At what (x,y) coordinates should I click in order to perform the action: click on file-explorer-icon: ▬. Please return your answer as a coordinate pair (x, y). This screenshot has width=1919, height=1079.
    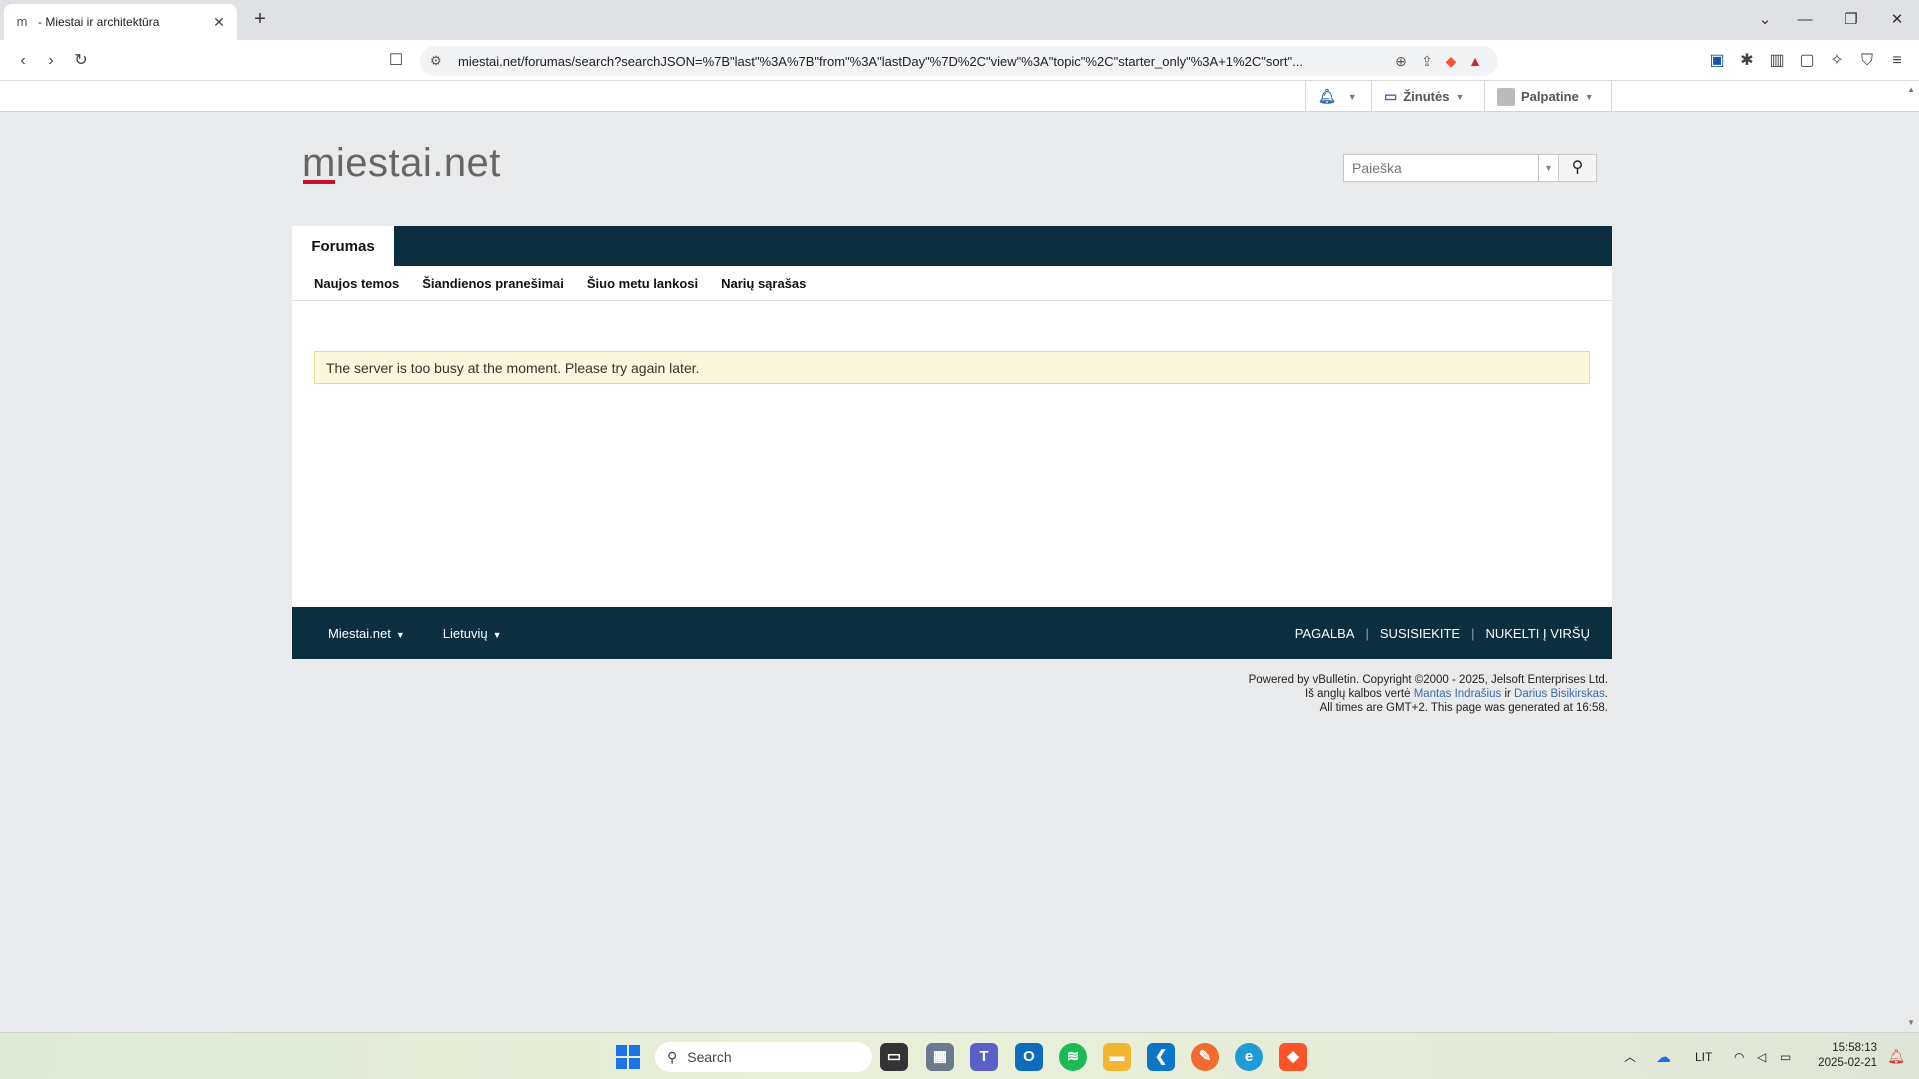
    Looking at the image, I should click on (1117, 1057).